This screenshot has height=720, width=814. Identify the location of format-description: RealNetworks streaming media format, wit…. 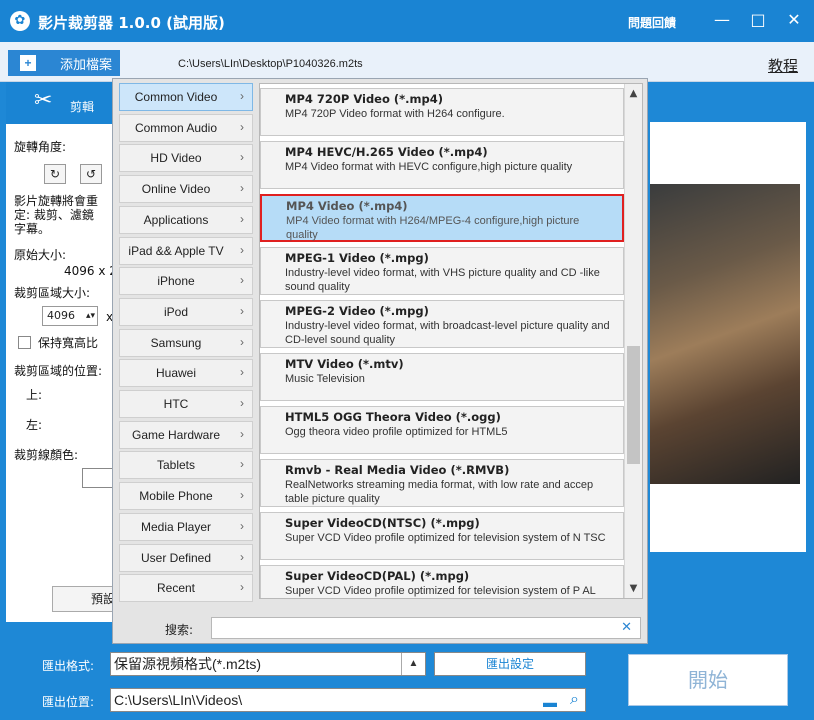
(439, 492).